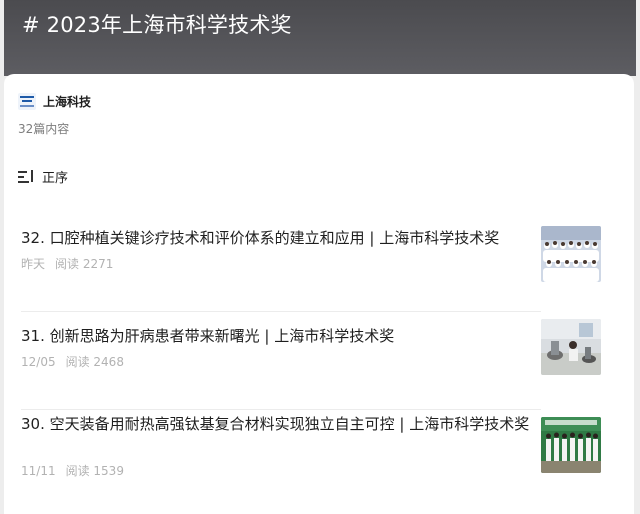 Image resolution: width=640 pixels, height=514 pixels. I want to click on page-header: # 2023年上海市科学技术奖, so click(320, 38).